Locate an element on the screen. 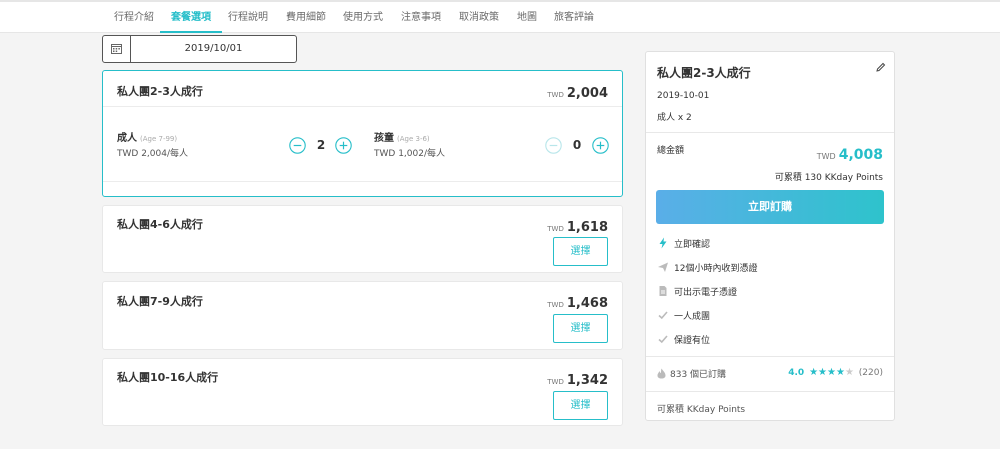 This screenshot has height=449, width=1000. calendar-icon is located at coordinates (117, 49).